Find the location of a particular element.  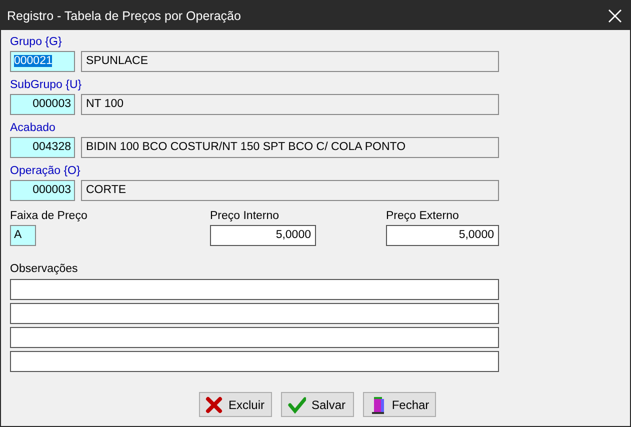

field-label: Acabado is located at coordinates (33, 128).